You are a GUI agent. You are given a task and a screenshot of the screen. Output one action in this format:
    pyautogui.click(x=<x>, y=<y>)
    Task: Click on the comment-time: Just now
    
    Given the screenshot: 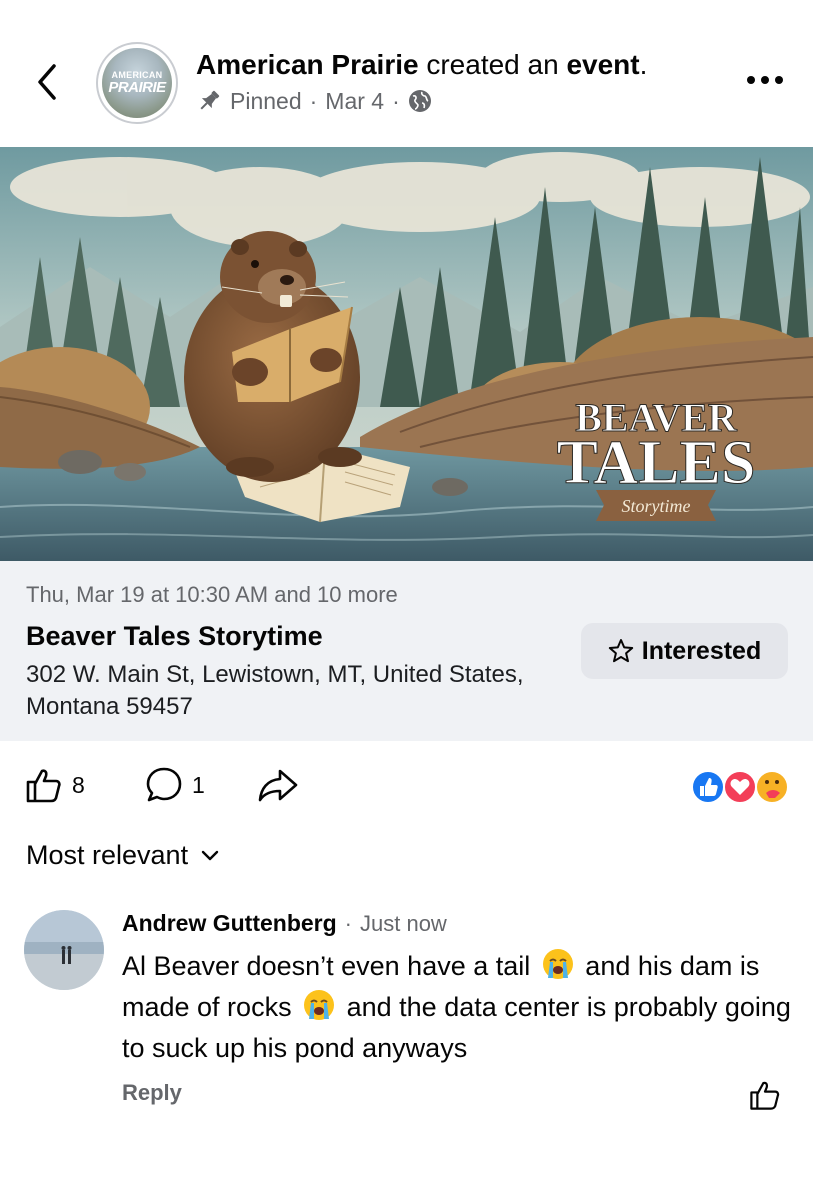 What is the action you would take?
    pyautogui.click(x=403, y=923)
    